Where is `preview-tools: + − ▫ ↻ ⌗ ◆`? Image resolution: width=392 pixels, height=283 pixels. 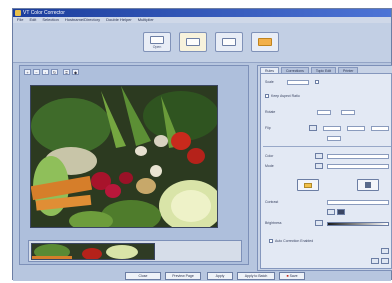
preview-tools: + − ▫ ↻ ⌗ ◆ is located at coordinates (51, 72).